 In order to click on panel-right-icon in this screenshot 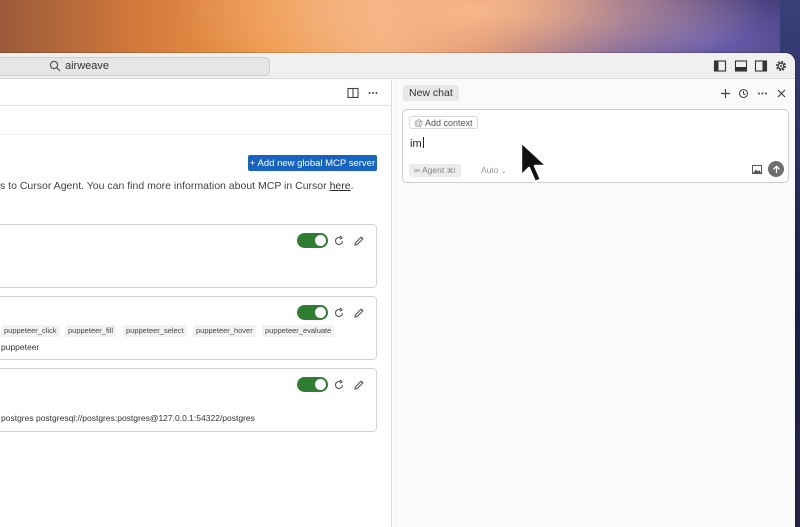, I will do `click(761, 66)`.